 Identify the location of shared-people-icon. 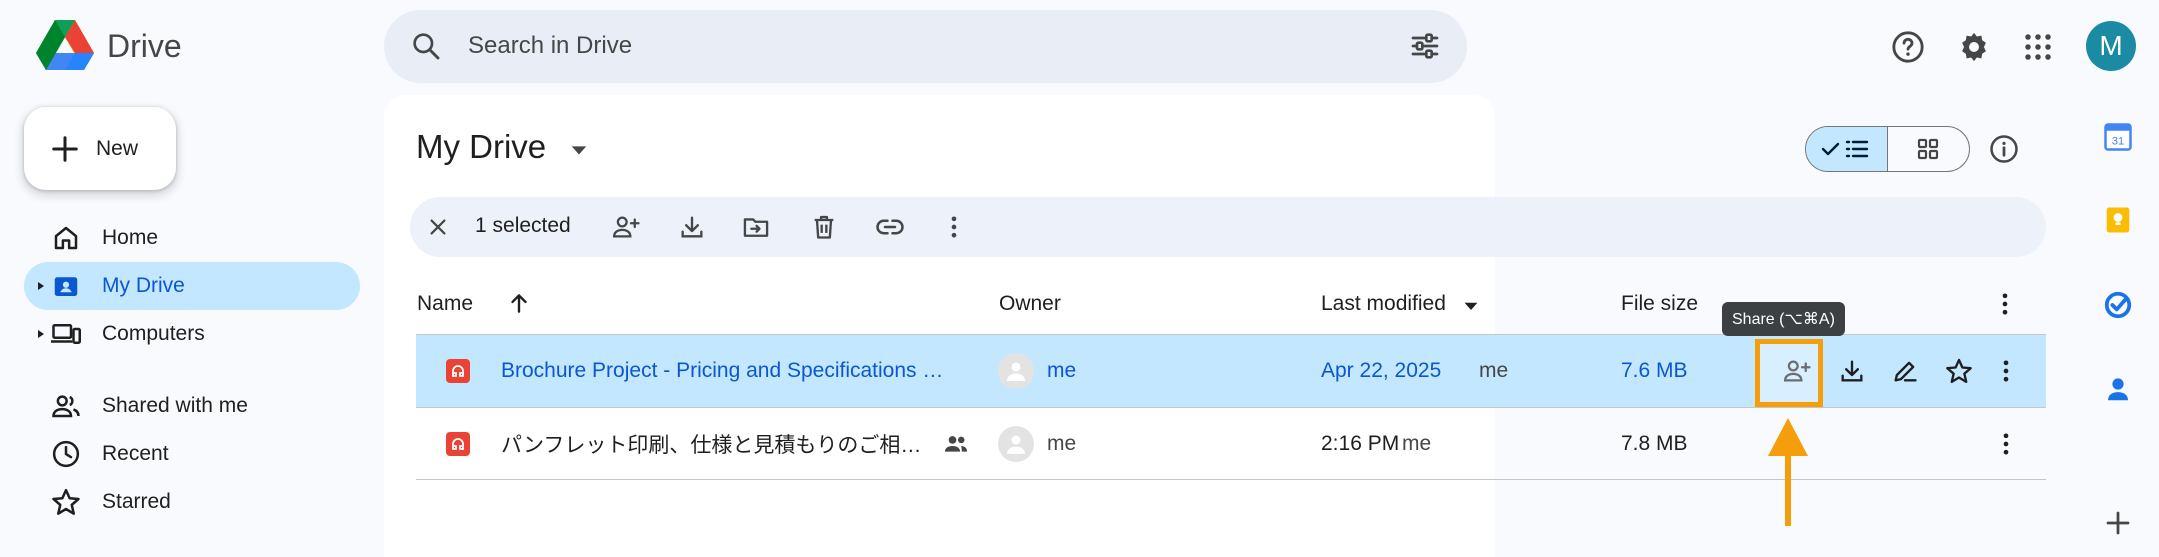
(956, 444).